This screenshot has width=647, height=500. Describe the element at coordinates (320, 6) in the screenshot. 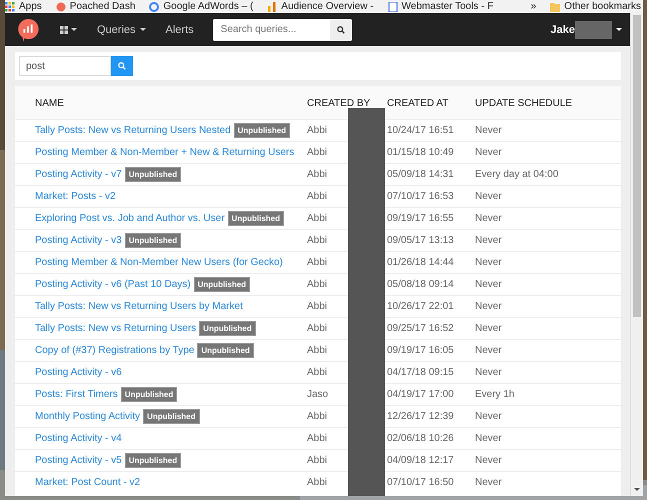

I see `bookmark: Audience Overview -` at that location.